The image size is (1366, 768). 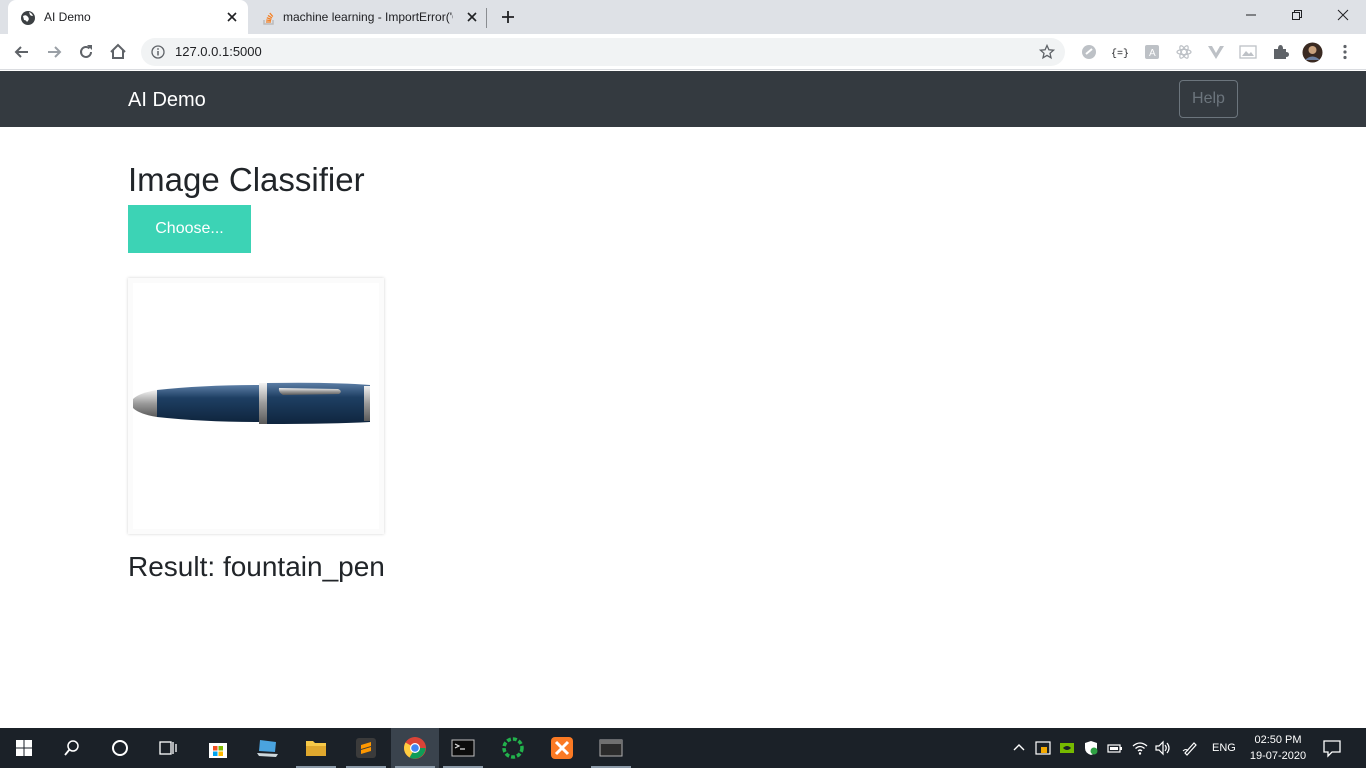 What do you see at coordinates (1332, 748) in the screenshot?
I see `notifications-icon` at bounding box center [1332, 748].